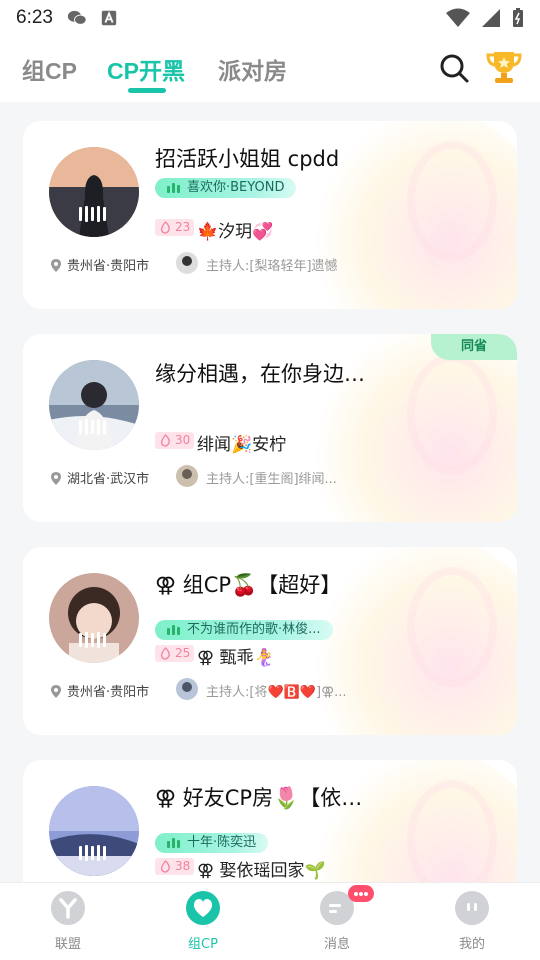  I want to click on tab-cp-kaihei: CP开黑, so click(146, 69).